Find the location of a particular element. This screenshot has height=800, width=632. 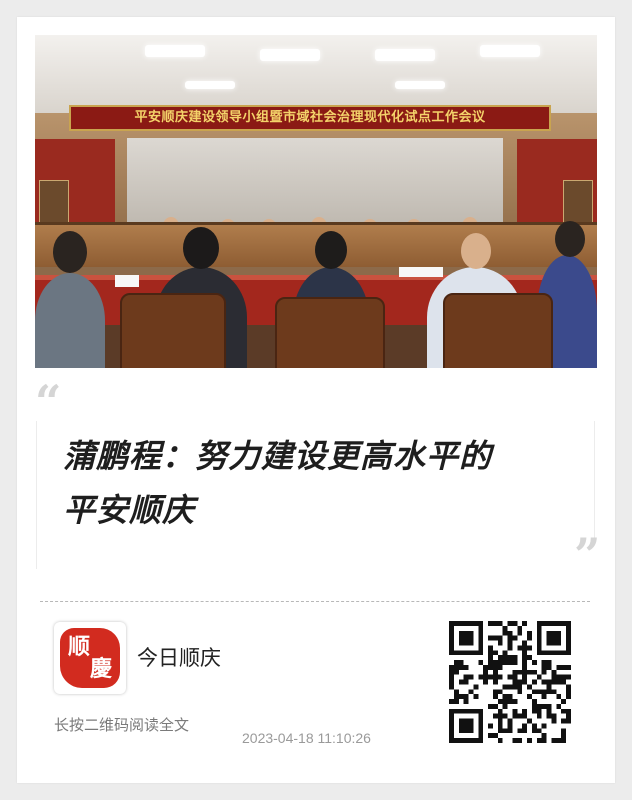

source-name: 今日顺庆 is located at coordinates (179, 658).